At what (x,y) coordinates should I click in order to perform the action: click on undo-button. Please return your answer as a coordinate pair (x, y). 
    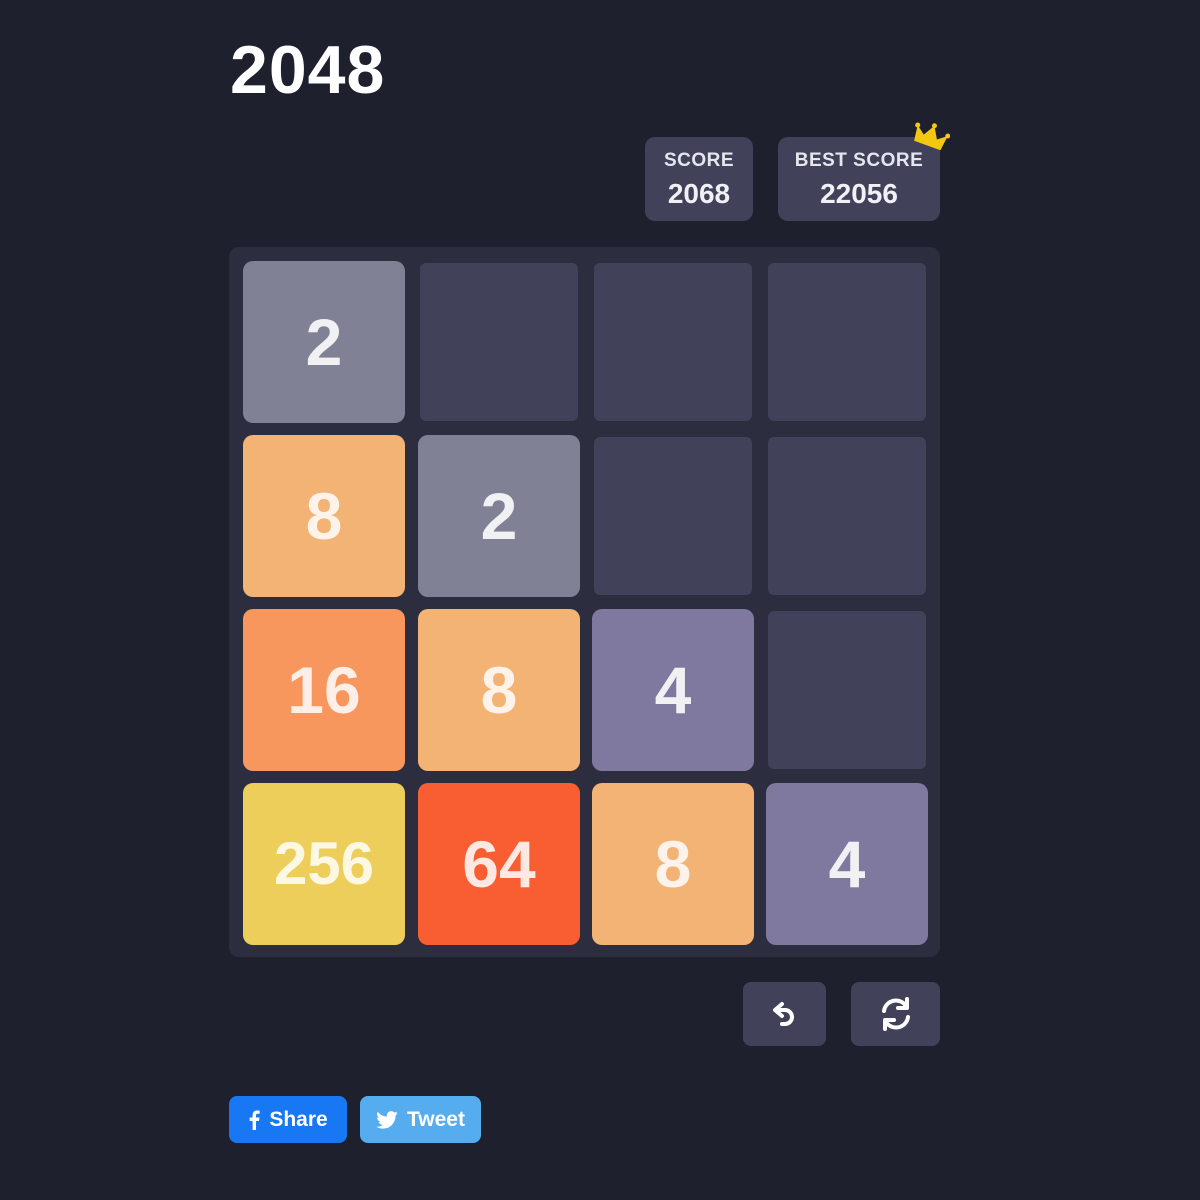
    Looking at the image, I should click on (784, 1014).